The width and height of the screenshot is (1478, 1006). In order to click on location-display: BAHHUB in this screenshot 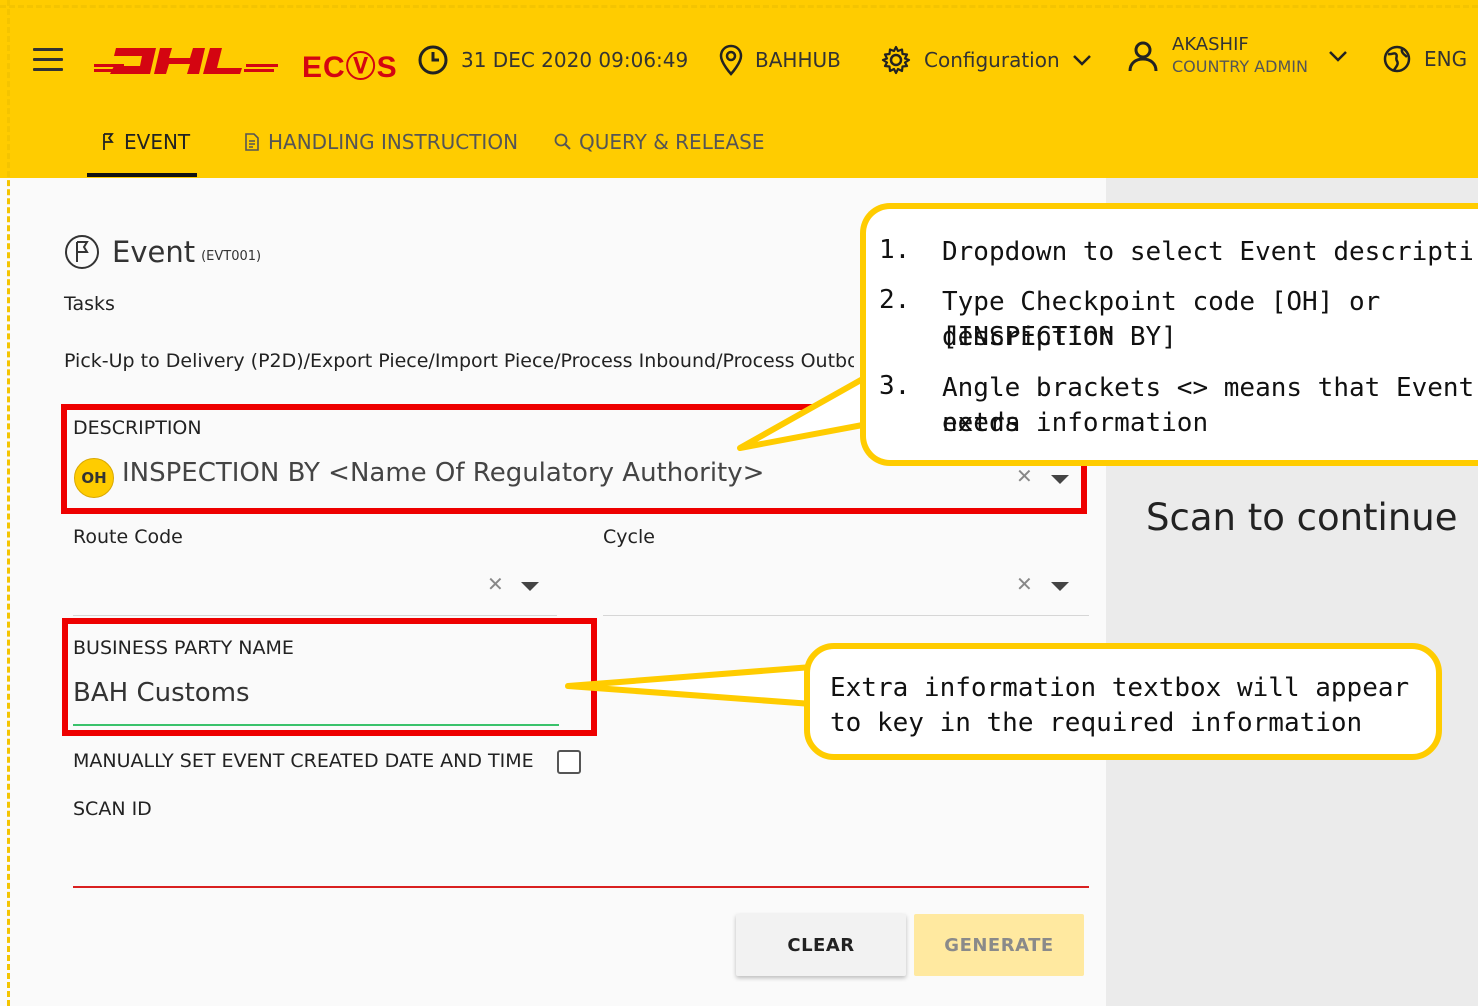, I will do `click(780, 60)`.